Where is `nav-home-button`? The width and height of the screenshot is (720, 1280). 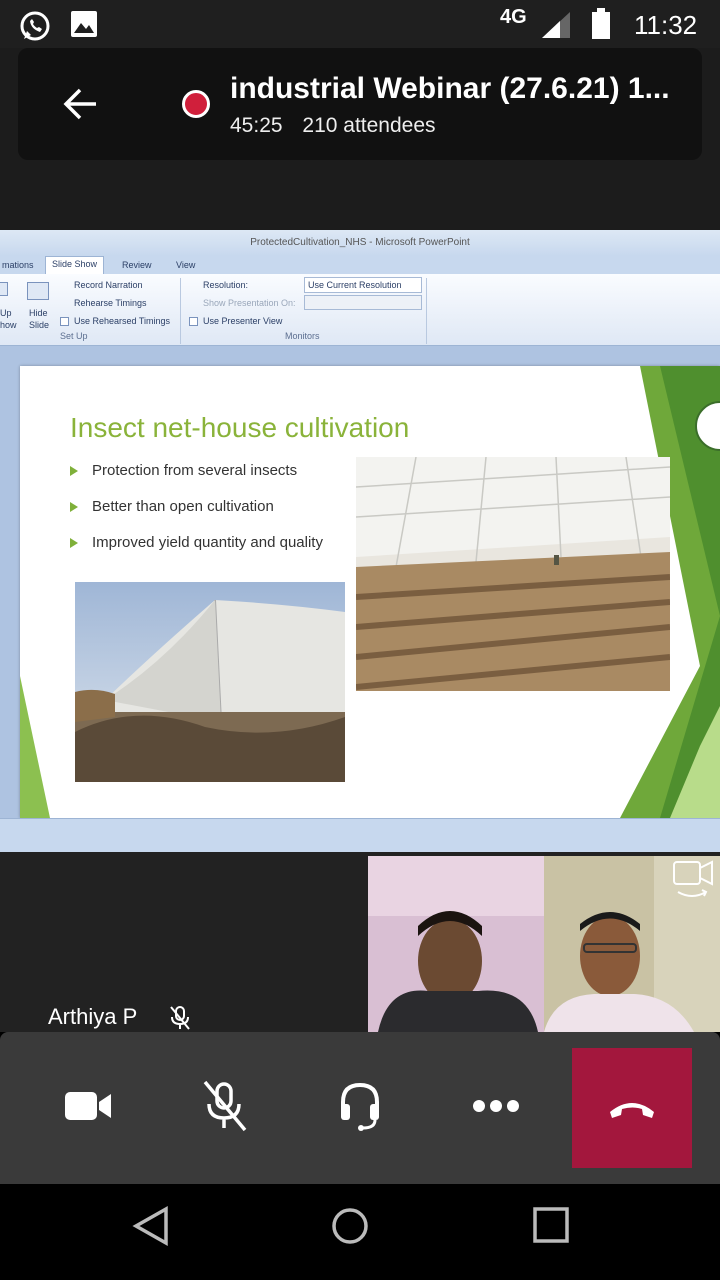
nav-home-button is located at coordinates (350, 1228).